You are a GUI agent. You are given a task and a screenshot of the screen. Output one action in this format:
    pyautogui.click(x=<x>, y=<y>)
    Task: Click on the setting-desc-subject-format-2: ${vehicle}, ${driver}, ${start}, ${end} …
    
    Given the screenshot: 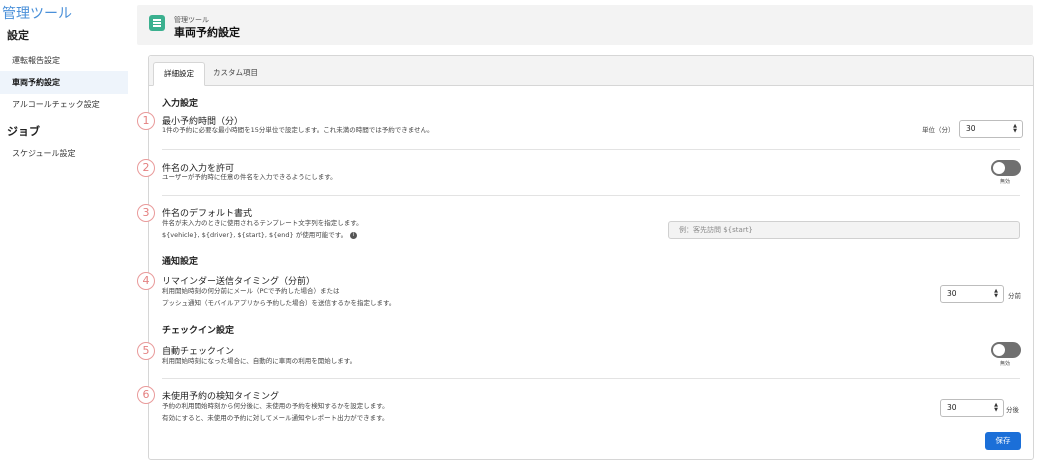 What is the action you would take?
    pyautogui.click(x=260, y=235)
    